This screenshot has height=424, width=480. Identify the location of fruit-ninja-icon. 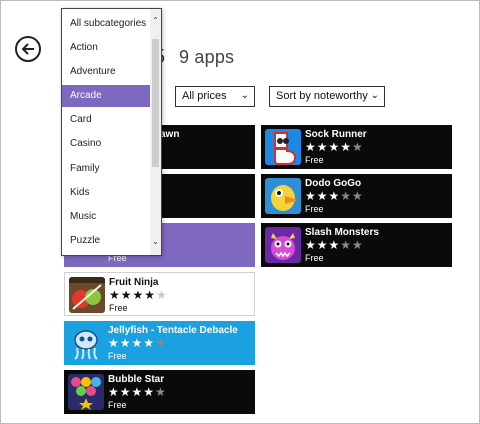
(87, 295).